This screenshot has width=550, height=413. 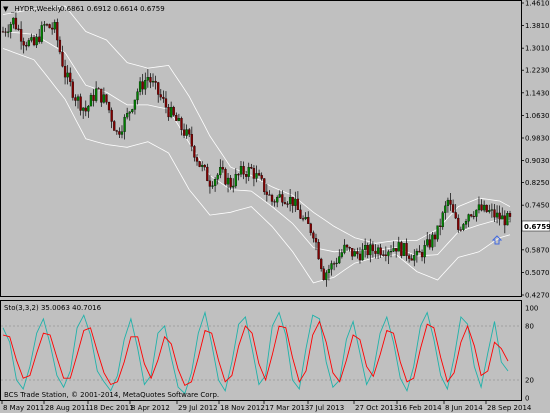 What do you see at coordinates (53, 308) in the screenshot?
I see `stochastic-label: Sto(3,3,2) 35.0063 40.7016` at bounding box center [53, 308].